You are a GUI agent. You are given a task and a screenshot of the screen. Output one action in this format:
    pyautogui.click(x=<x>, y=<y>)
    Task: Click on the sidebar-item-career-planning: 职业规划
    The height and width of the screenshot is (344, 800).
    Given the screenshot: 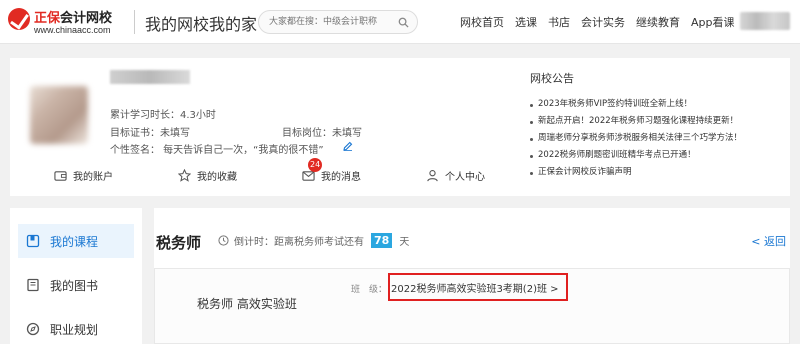 What is the action you would take?
    pyautogui.click(x=76, y=328)
    